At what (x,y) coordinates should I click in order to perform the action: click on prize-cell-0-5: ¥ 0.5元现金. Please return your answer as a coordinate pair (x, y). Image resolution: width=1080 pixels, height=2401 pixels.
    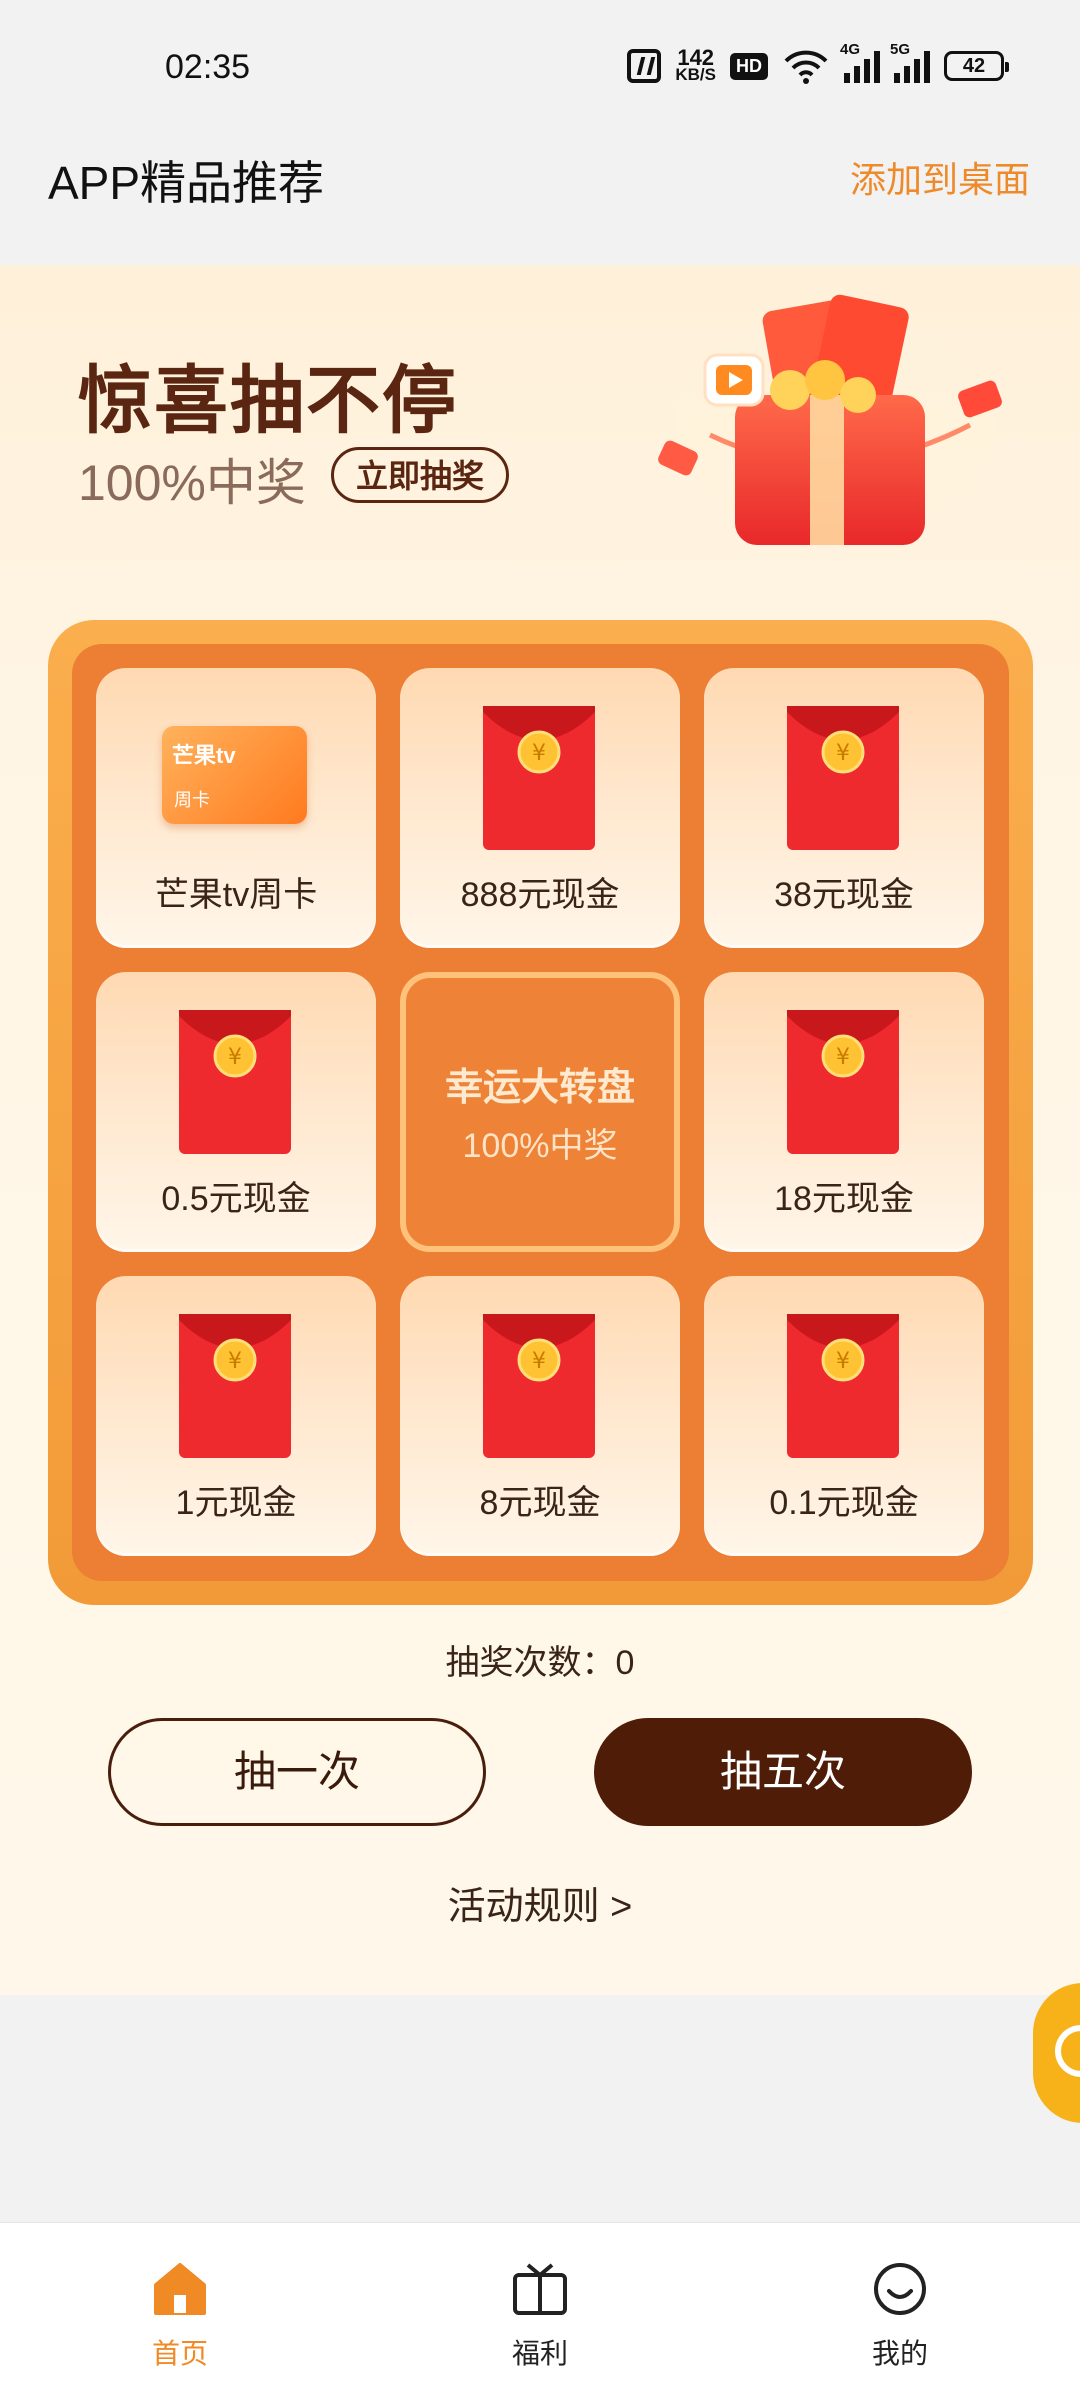
    Looking at the image, I should click on (236, 1112).